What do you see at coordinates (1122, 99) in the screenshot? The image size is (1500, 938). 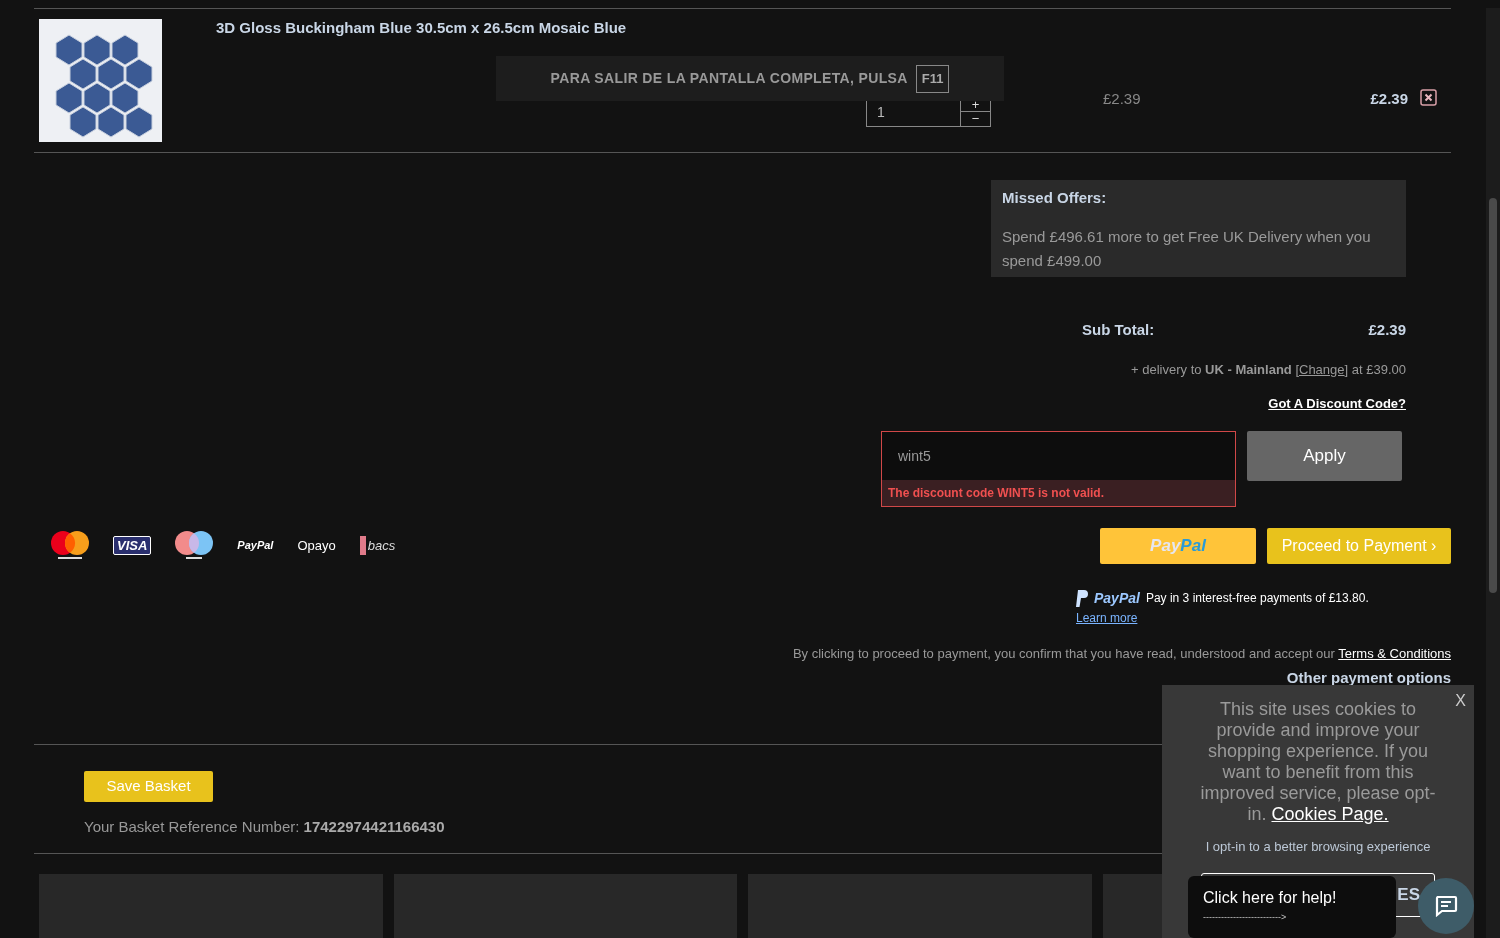 I see `unit-price: £2.39` at bounding box center [1122, 99].